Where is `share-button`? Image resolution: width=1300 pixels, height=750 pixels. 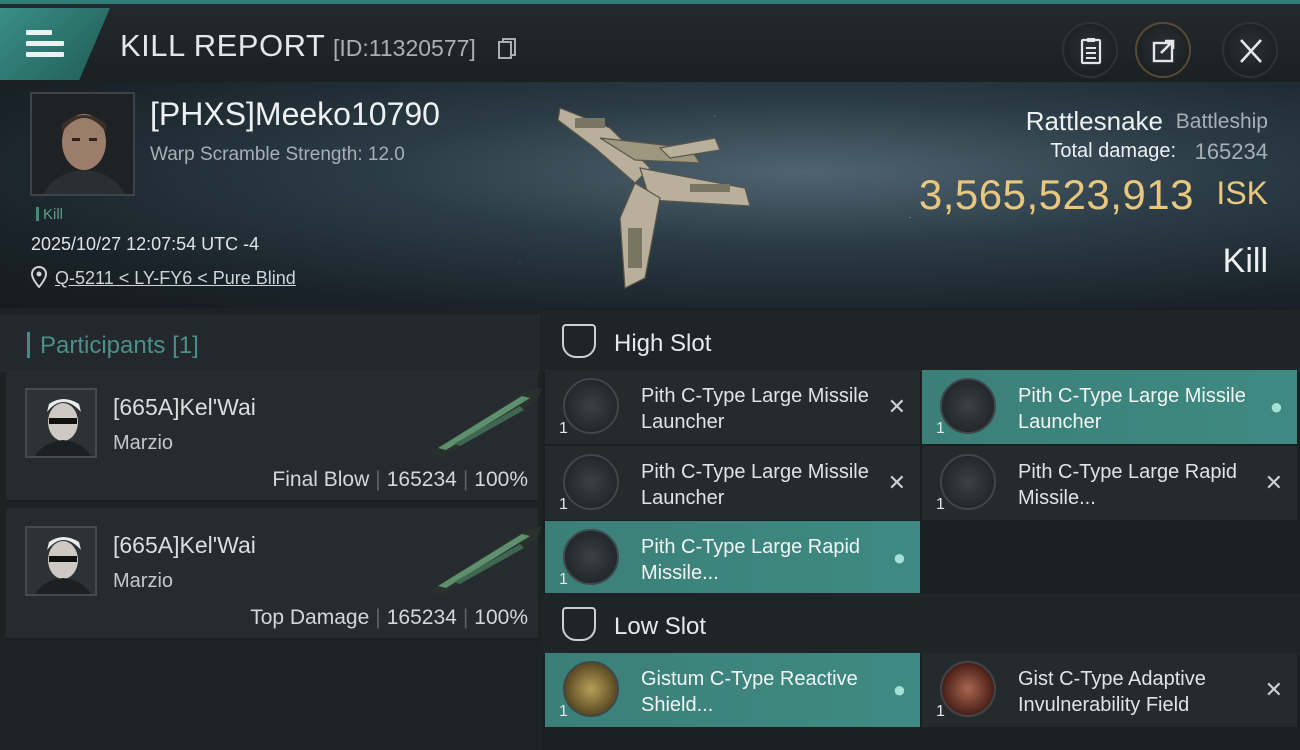
share-button is located at coordinates (1163, 50).